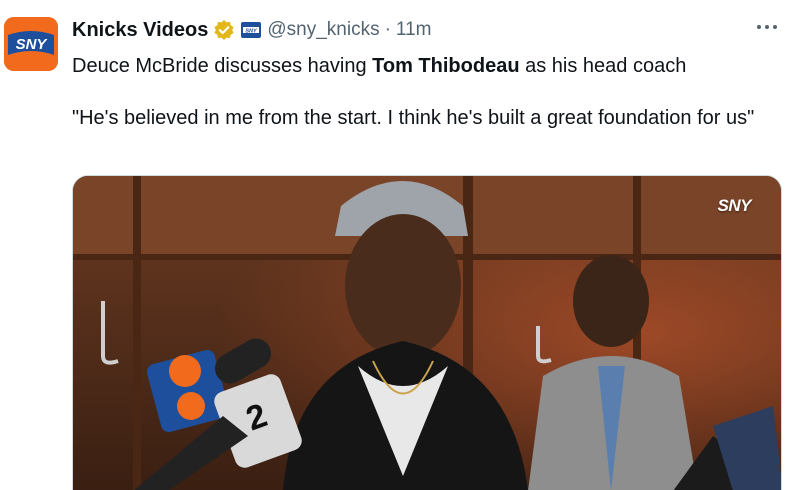 The width and height of the screenshot is (800, 490). What do you see at coordinates (222, 66) in the screenshot?
I see `tweet-text-prefix: Deuce McBride discusses having` at bounding box center [222, 66].